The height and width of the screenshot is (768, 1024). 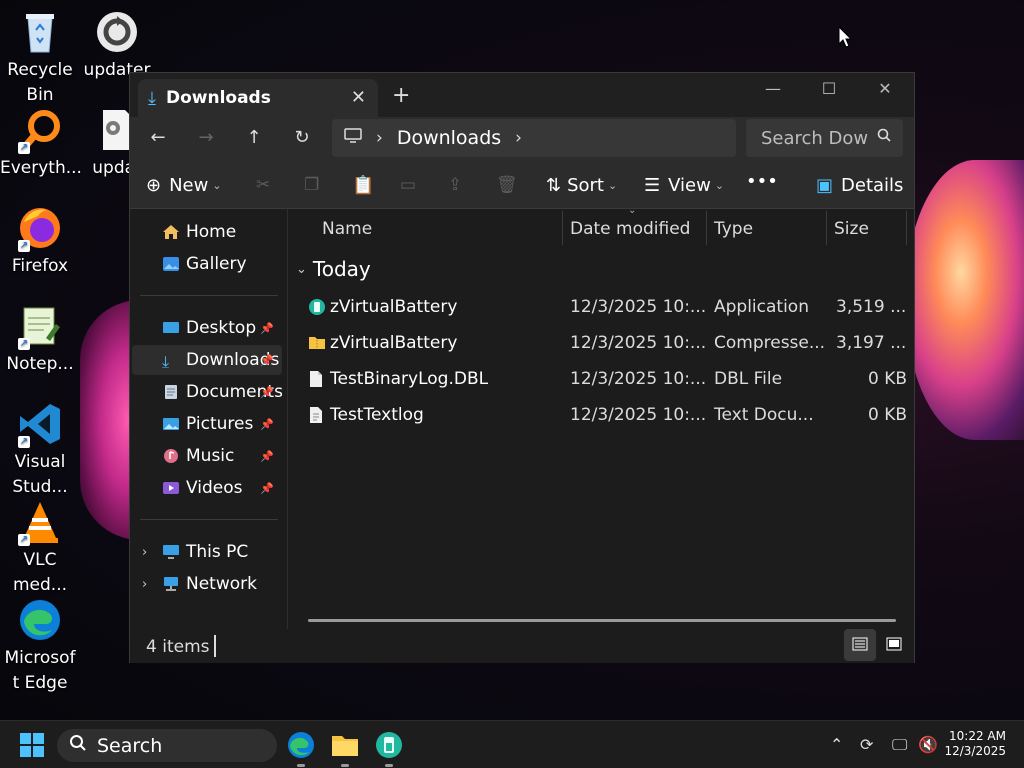 What do you see at coordinates (24, 540) in the screenshot?
I see `shortcut-arrow-icon: ↗` at bounding box center [24, 540].